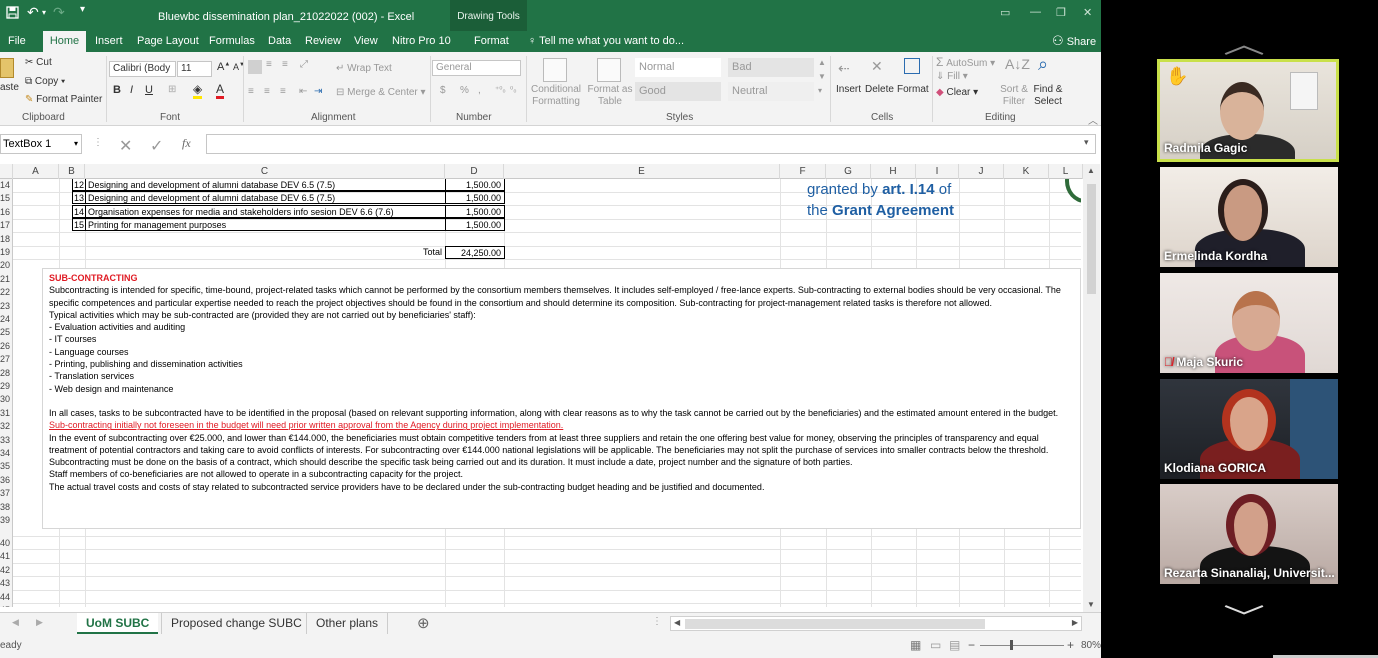 Image resolution: width=1378 pixels, height=658 pixels. What do you see at coordinates (1061, 12) in the screenshot?
I see `maximize-icon: ❐` at bounding box center [1061, 12].